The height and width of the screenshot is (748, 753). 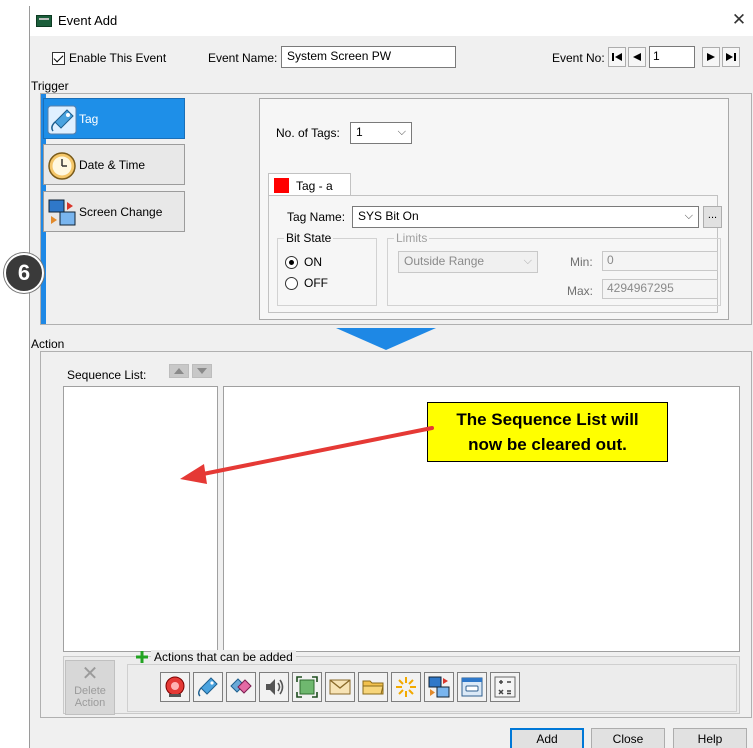 I want to click on close-window-icon: ✕, so click(x=739, y=20).